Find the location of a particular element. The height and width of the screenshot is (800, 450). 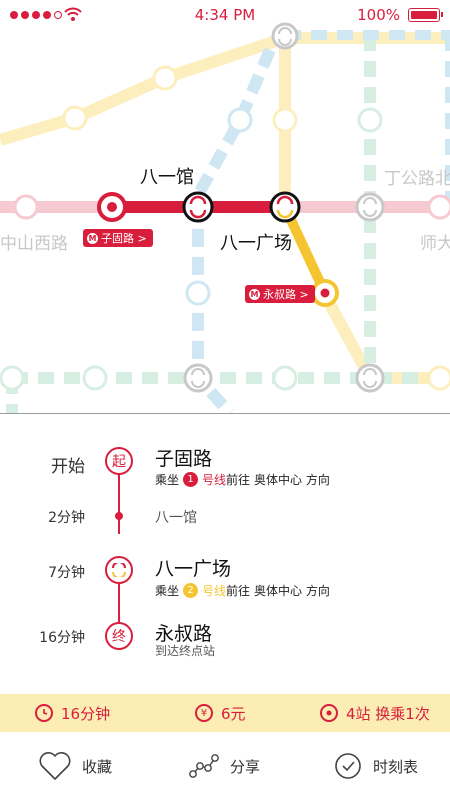

duration-value: 16分钟 is located at coordinates (86, 713).